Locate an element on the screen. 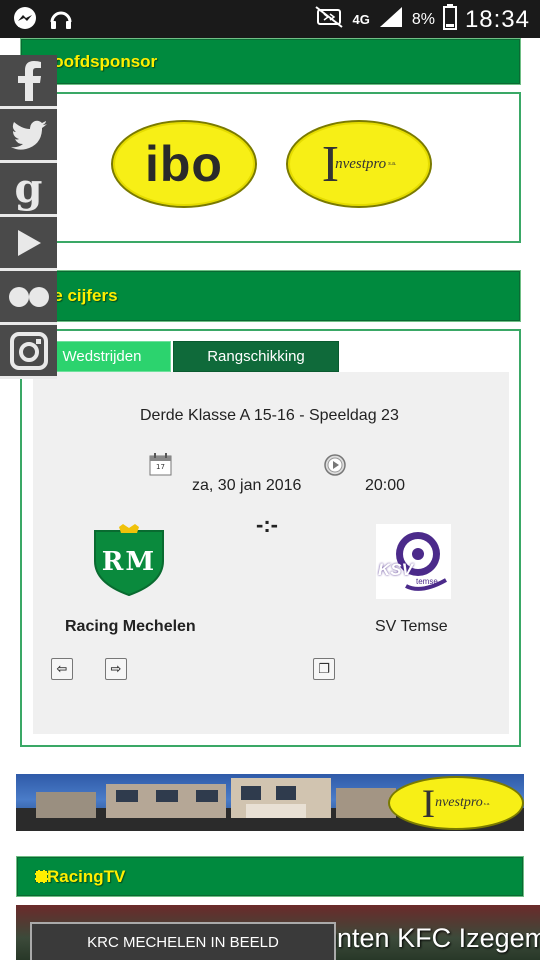 This screenshot has height=960, width=540. ibo-logo-text: ibo is located at coordinates (184, 164).